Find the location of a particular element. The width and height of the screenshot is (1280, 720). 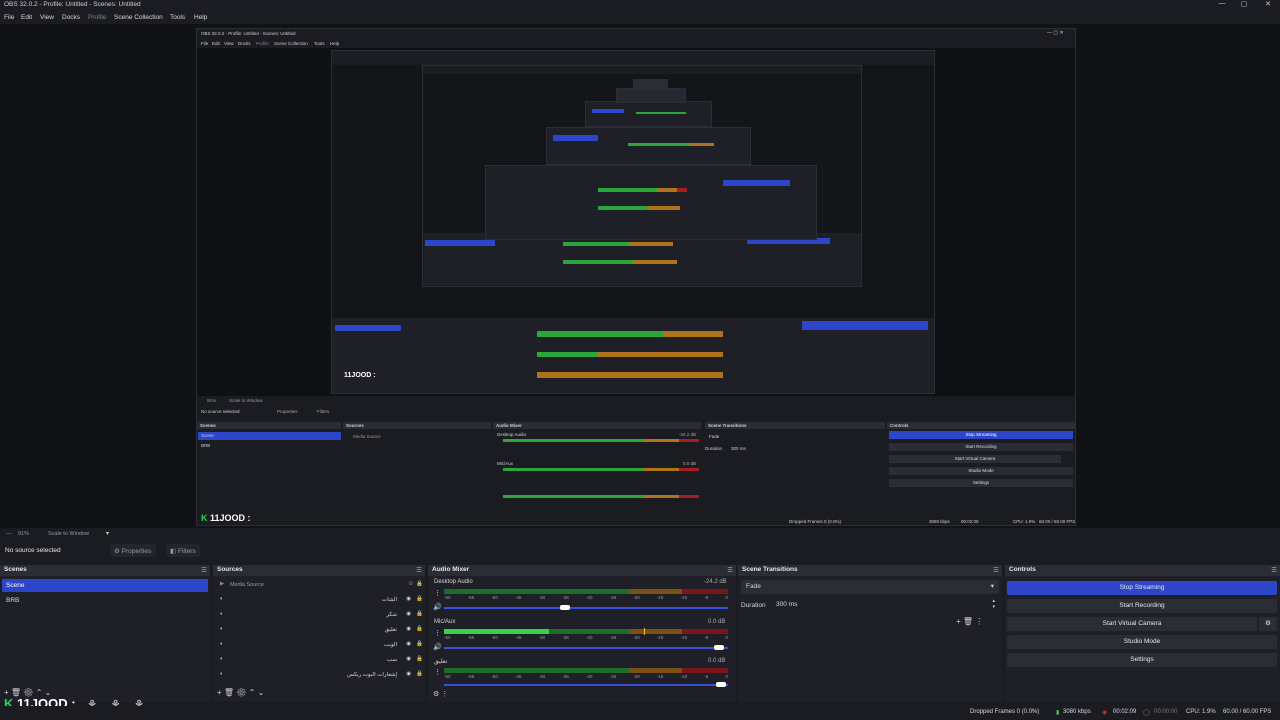

scene-item: BRB is located at coordinates (105, 600).